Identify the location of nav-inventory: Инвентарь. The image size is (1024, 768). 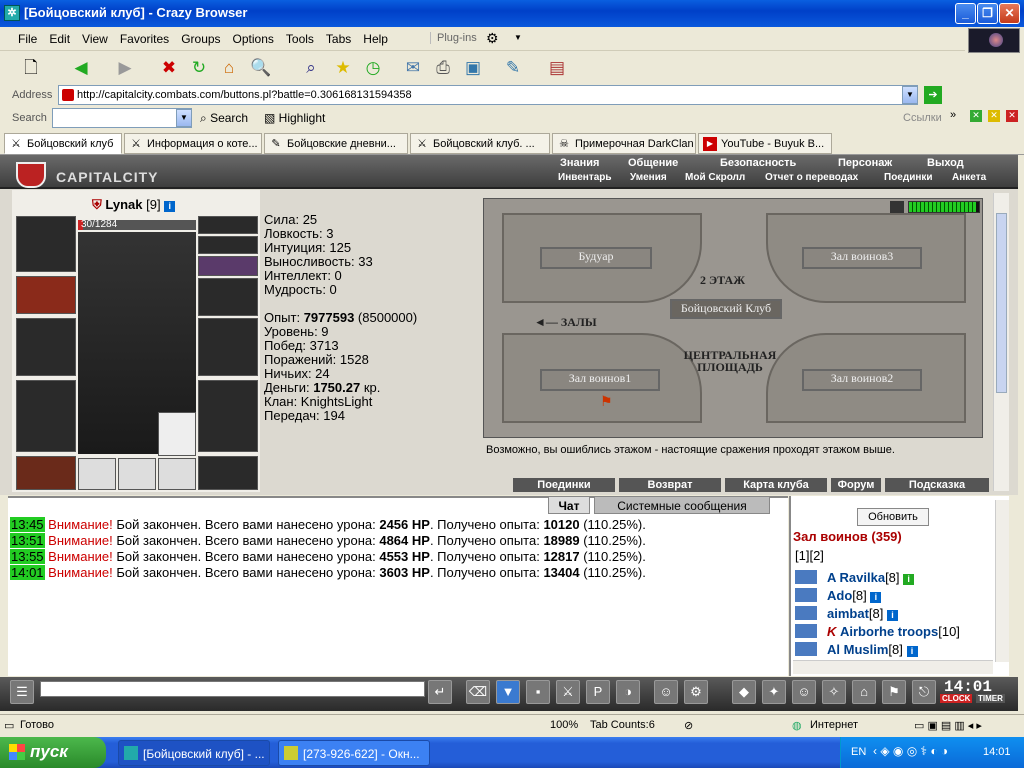
(585, 179).